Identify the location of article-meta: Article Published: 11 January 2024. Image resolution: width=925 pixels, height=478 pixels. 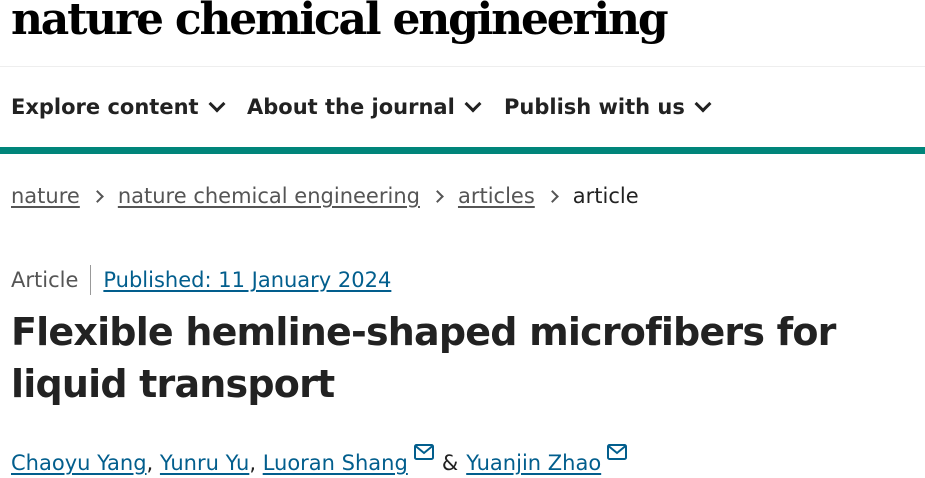
(201, 280).